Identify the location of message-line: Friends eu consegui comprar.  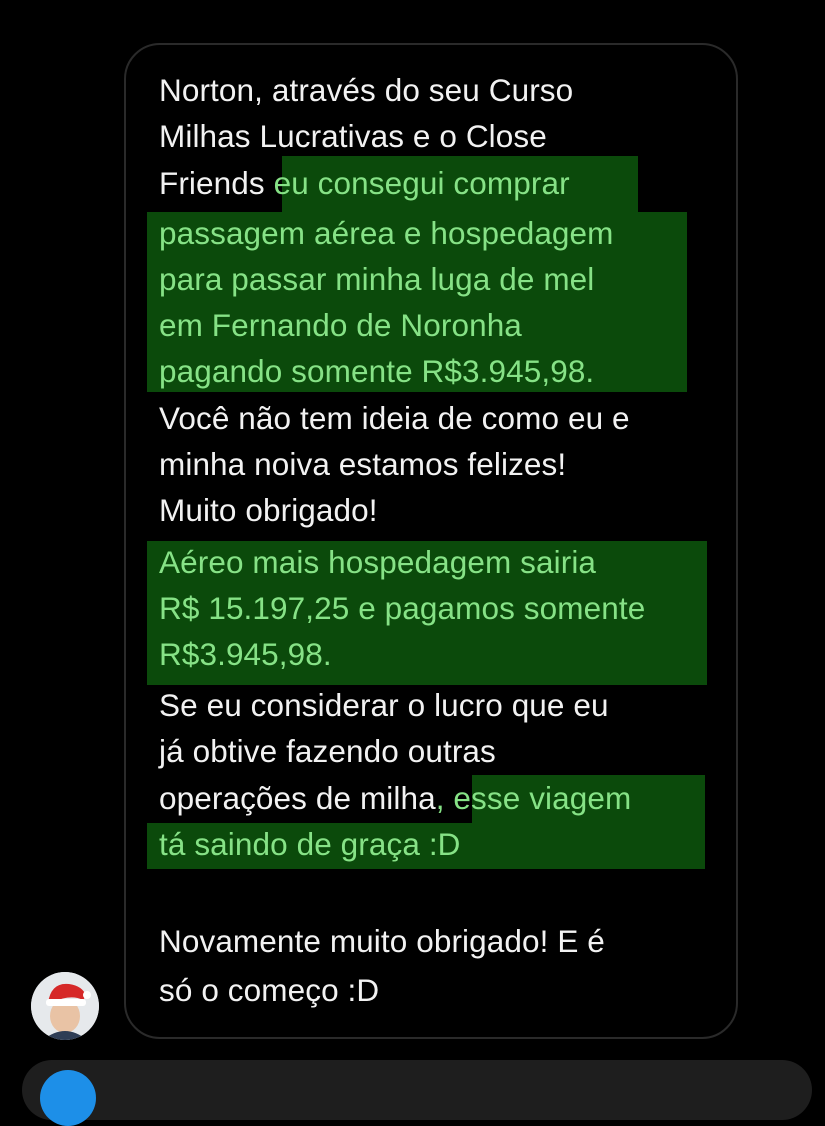
(364, 183).